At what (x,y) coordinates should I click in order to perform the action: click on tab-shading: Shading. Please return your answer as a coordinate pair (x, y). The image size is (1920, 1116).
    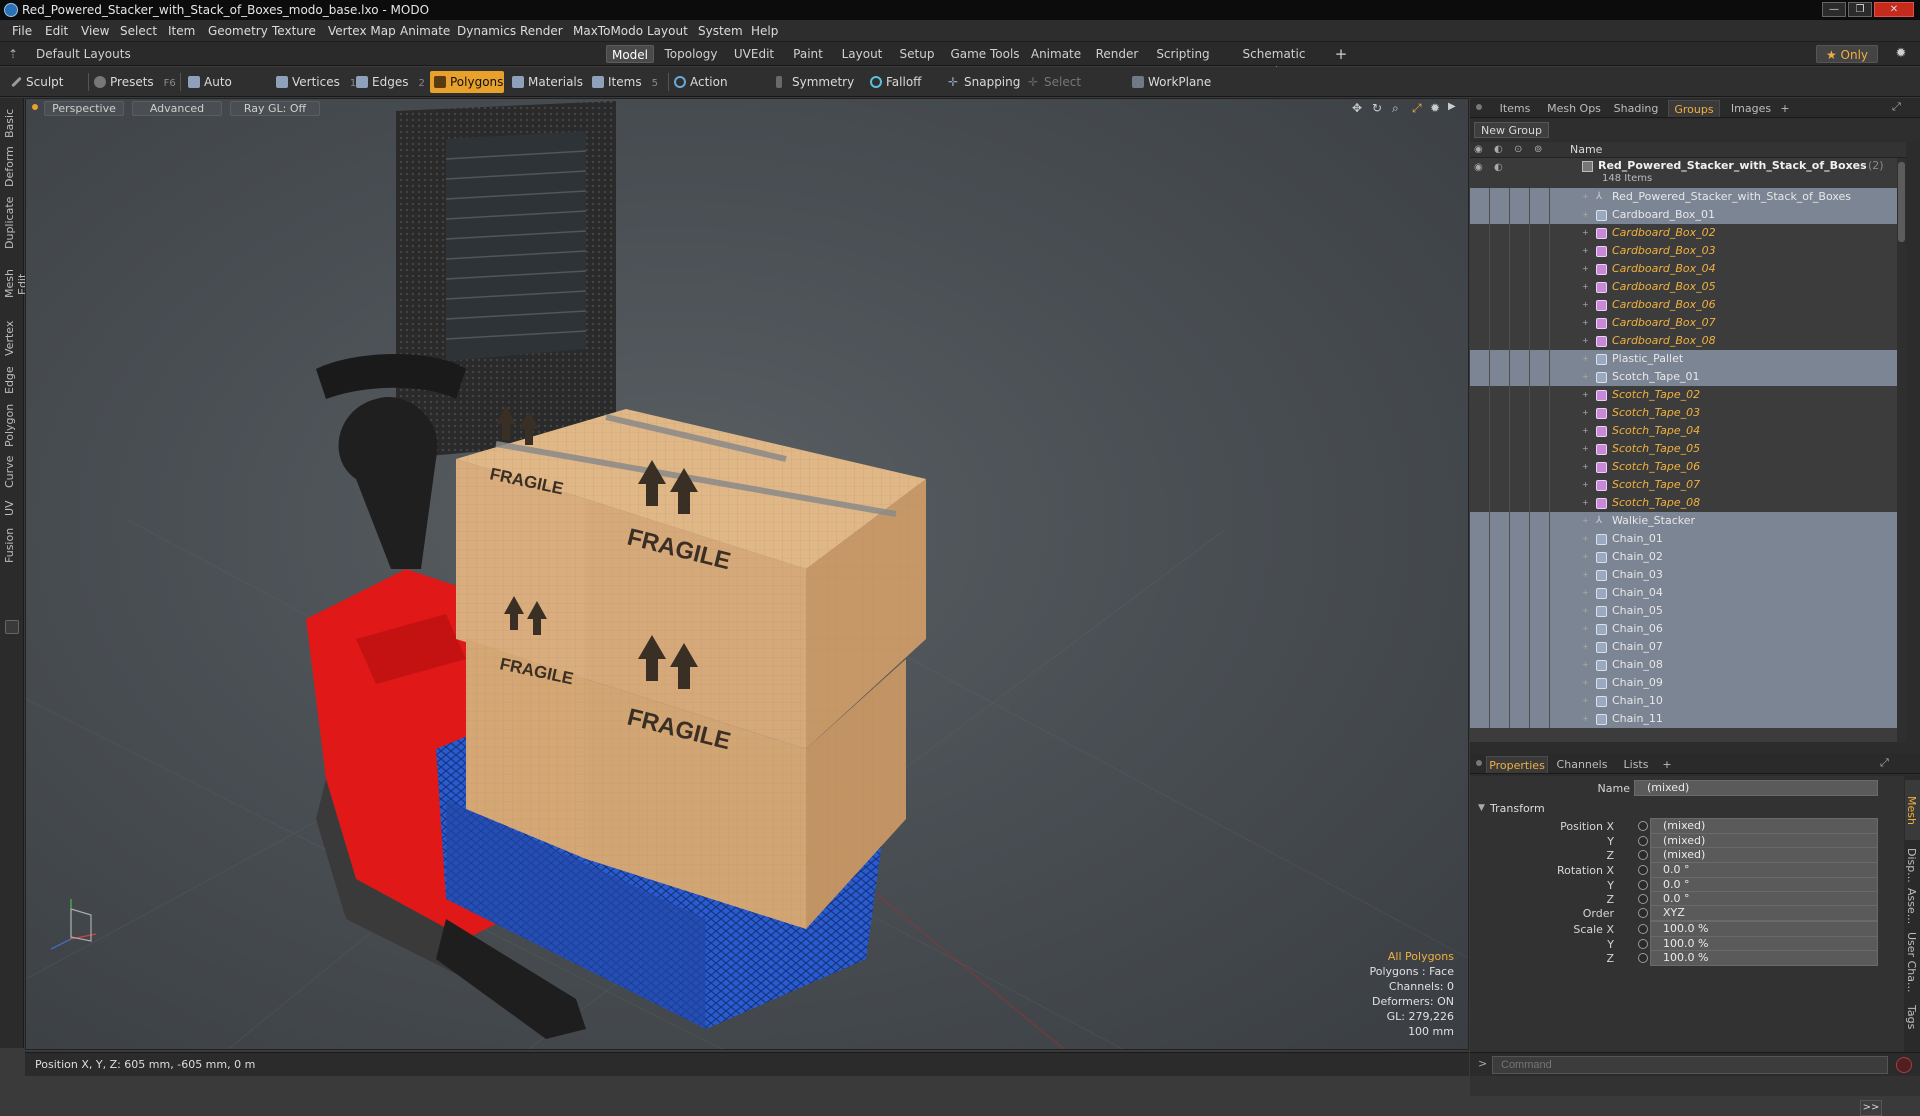
    Looking at the image, I should click on (1636, 108).